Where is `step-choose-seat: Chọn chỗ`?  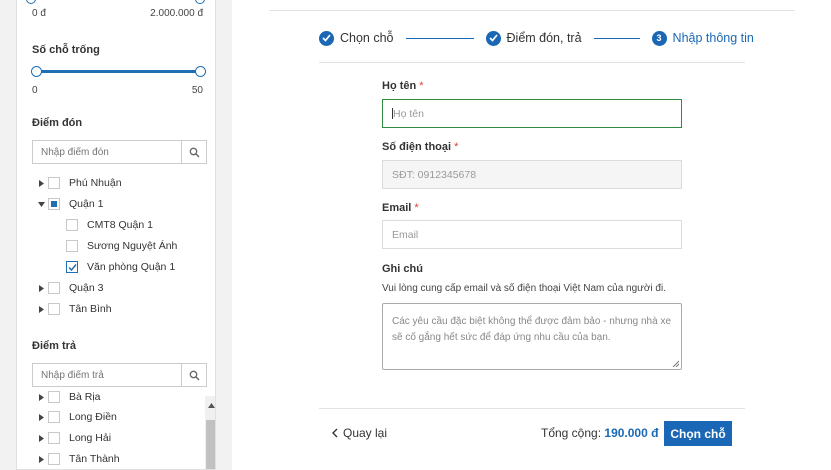
step-choose-seat: Chọn chỗ is located at coordinates (356, 38).